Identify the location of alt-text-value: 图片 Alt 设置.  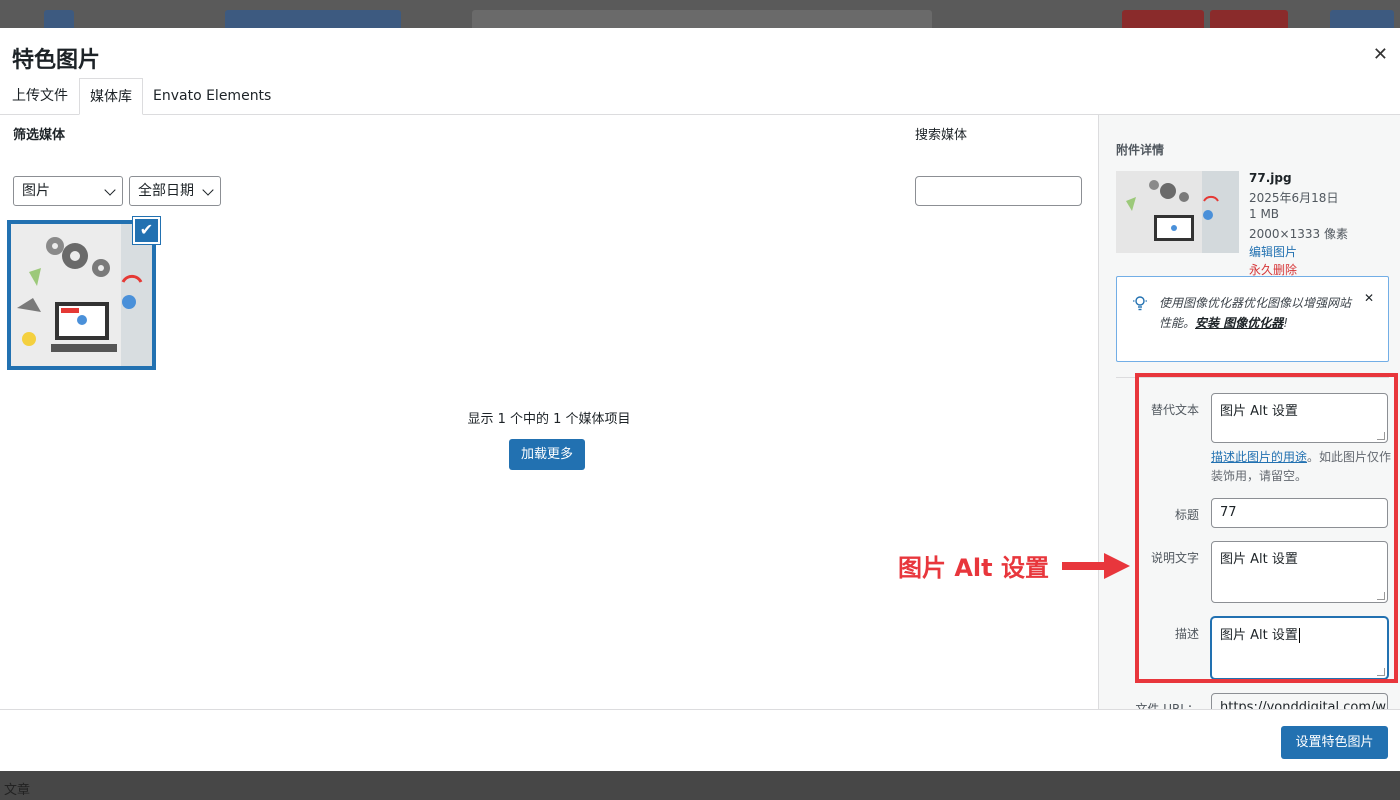
(1259, 411).